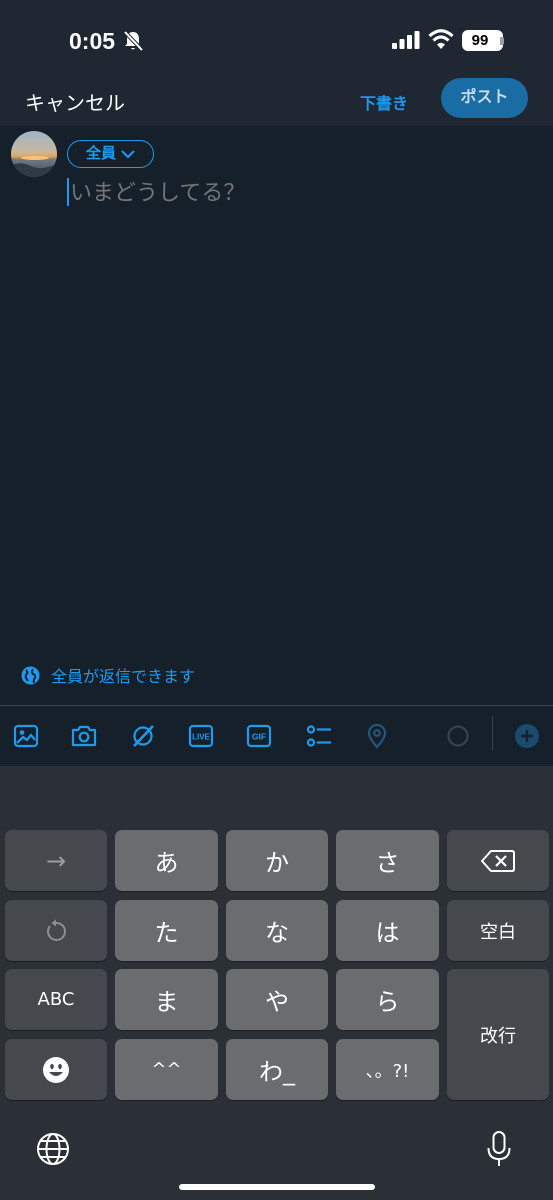 The width and height of the screenshot is (553, 1200). What do you see at coordinates (384, 102) in the screenshot?
I see `drafts-button: 下書き` at bounding box center [384, 102].